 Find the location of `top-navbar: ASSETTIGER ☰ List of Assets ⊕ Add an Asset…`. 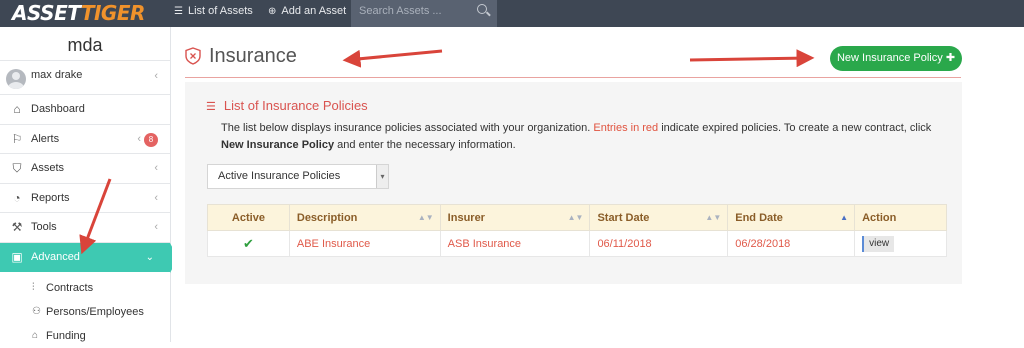

top-navbar: ASSETTIGER ☰ List of Assets ⊕ Add an Asset… is located at coordinates (512, 13).